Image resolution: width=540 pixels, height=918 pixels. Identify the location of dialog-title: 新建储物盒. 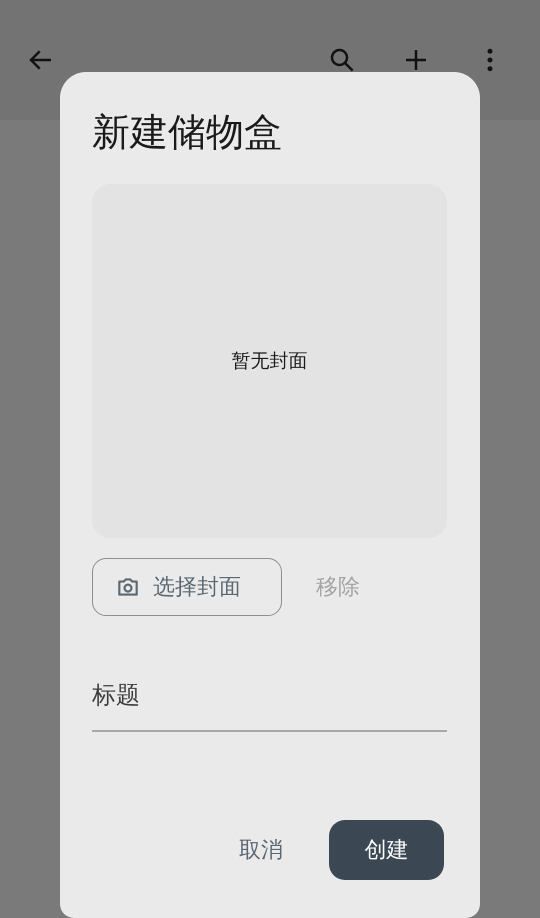
(187, 132).